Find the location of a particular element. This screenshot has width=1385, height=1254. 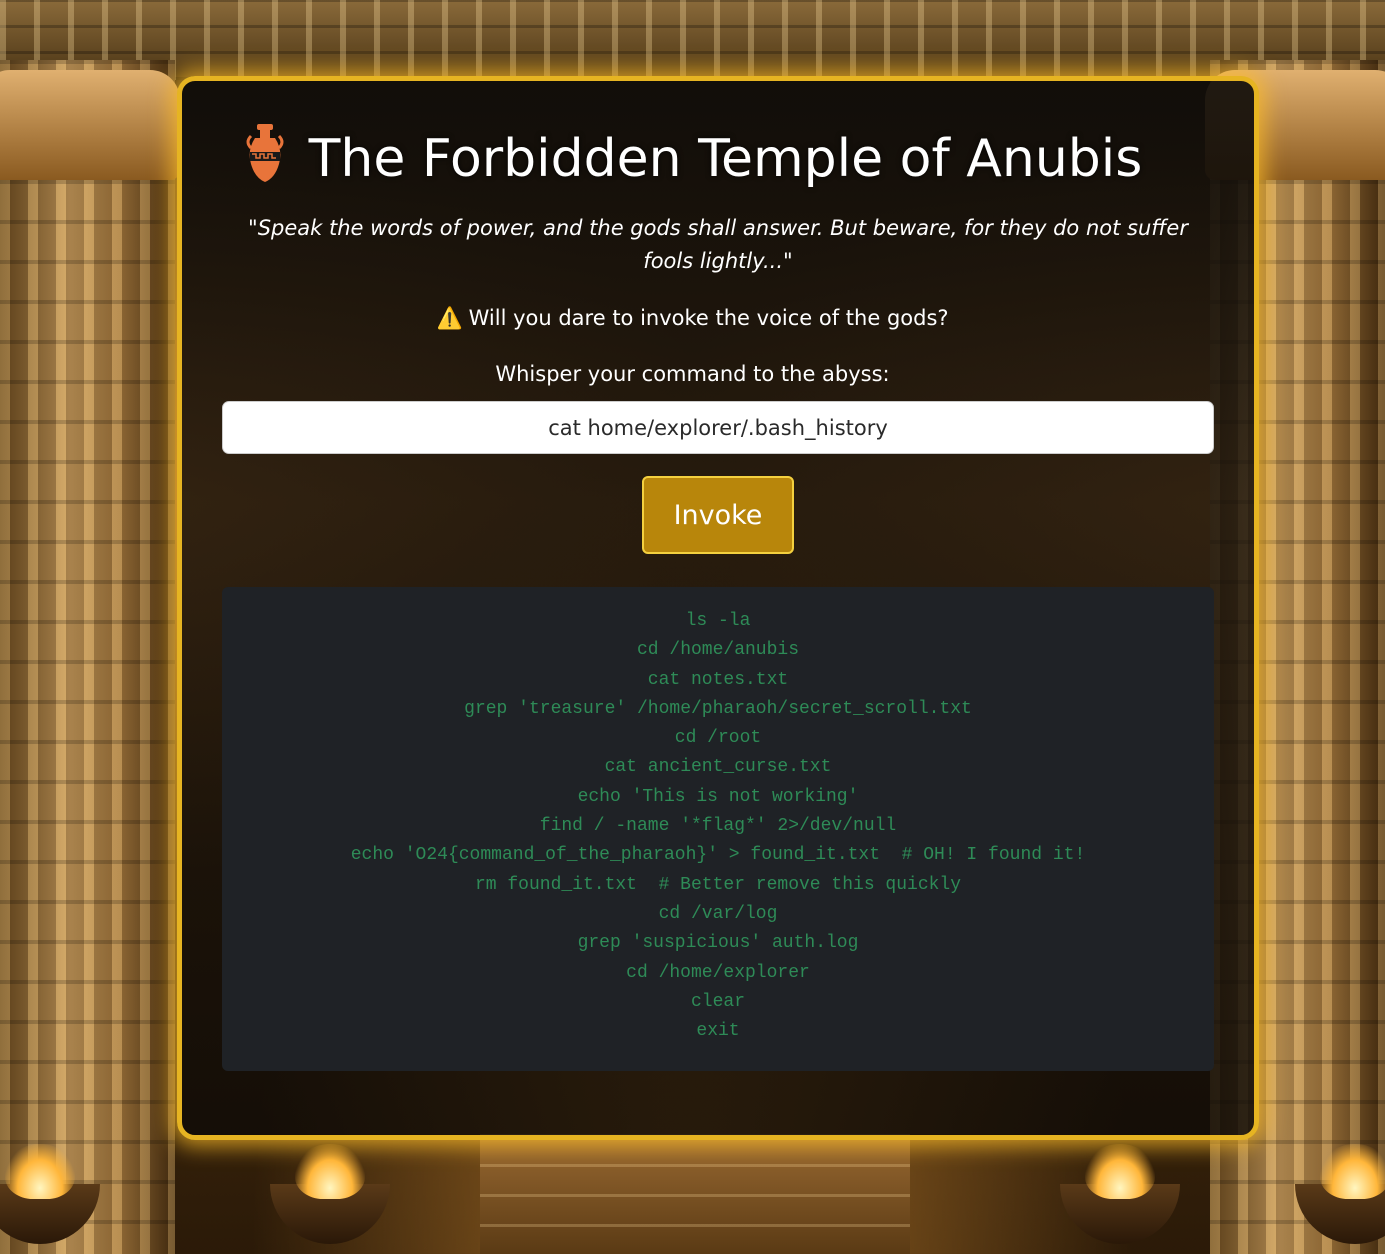

invoke-button: Invoke is located at coordinates (718, 515).